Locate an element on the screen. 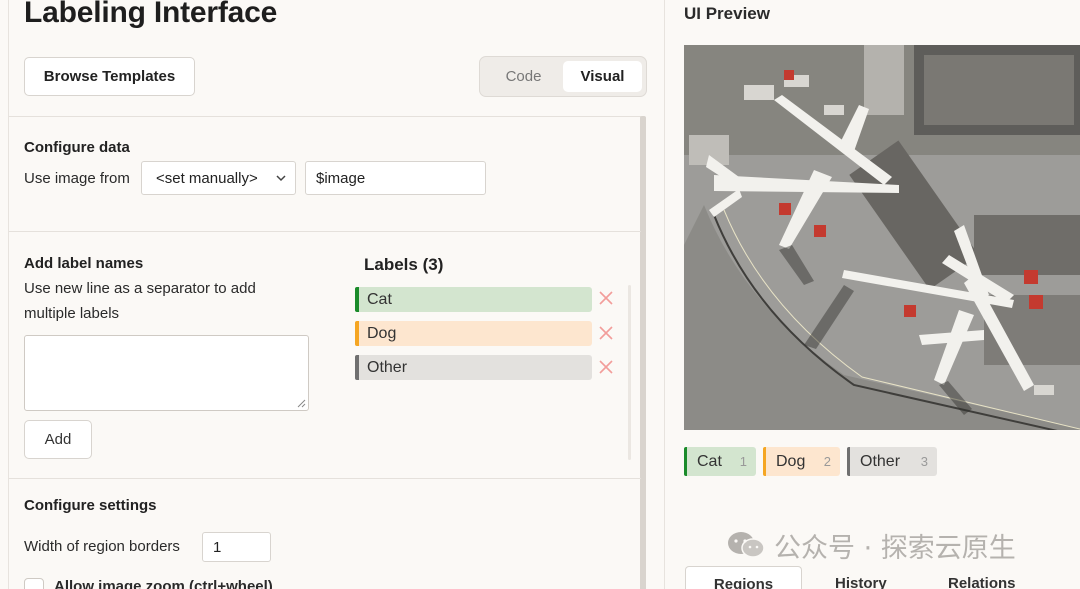  border-width-label: Width of region borders is located at coordinates (102, 546).